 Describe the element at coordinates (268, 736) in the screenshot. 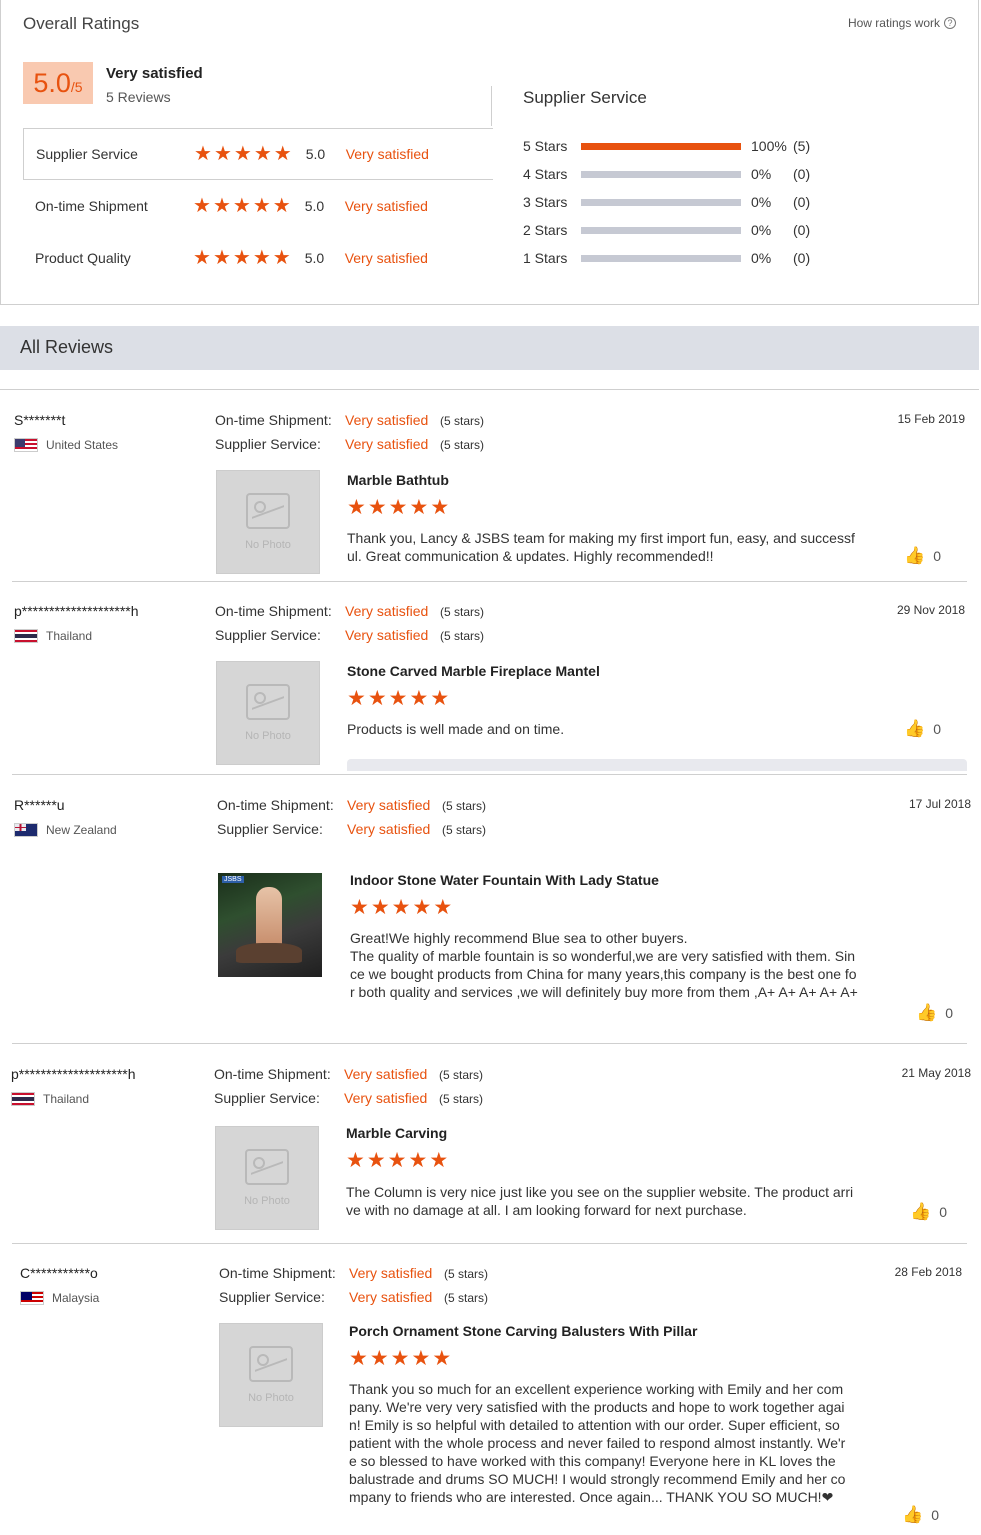

I see `no-photo-label: No Photo` at that location.